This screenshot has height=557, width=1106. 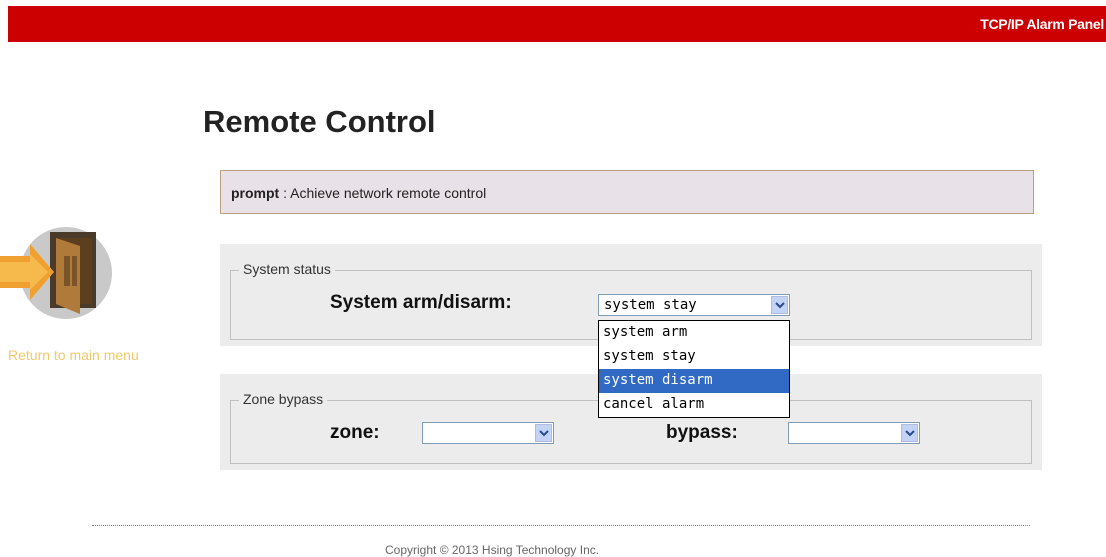 I want to click on dropdown-option-system-stay: system stay, so click(x=694, y=357).